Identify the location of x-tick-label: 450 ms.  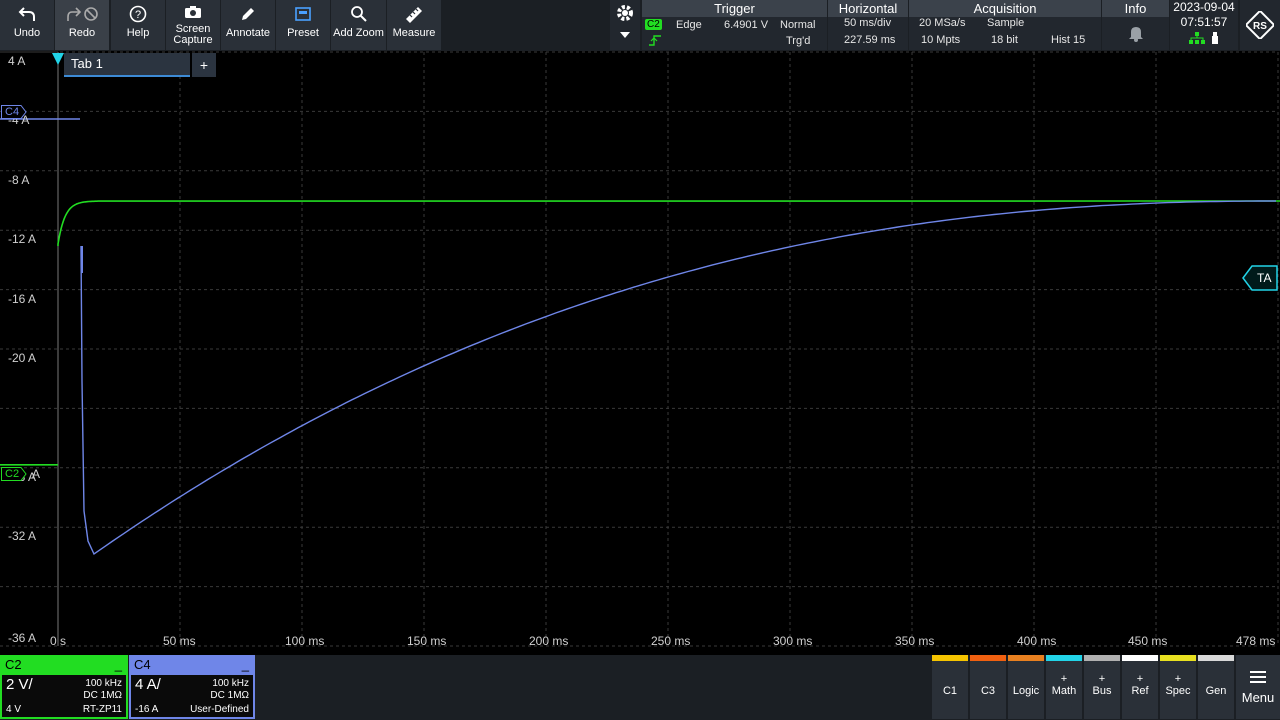
(1148, 641).